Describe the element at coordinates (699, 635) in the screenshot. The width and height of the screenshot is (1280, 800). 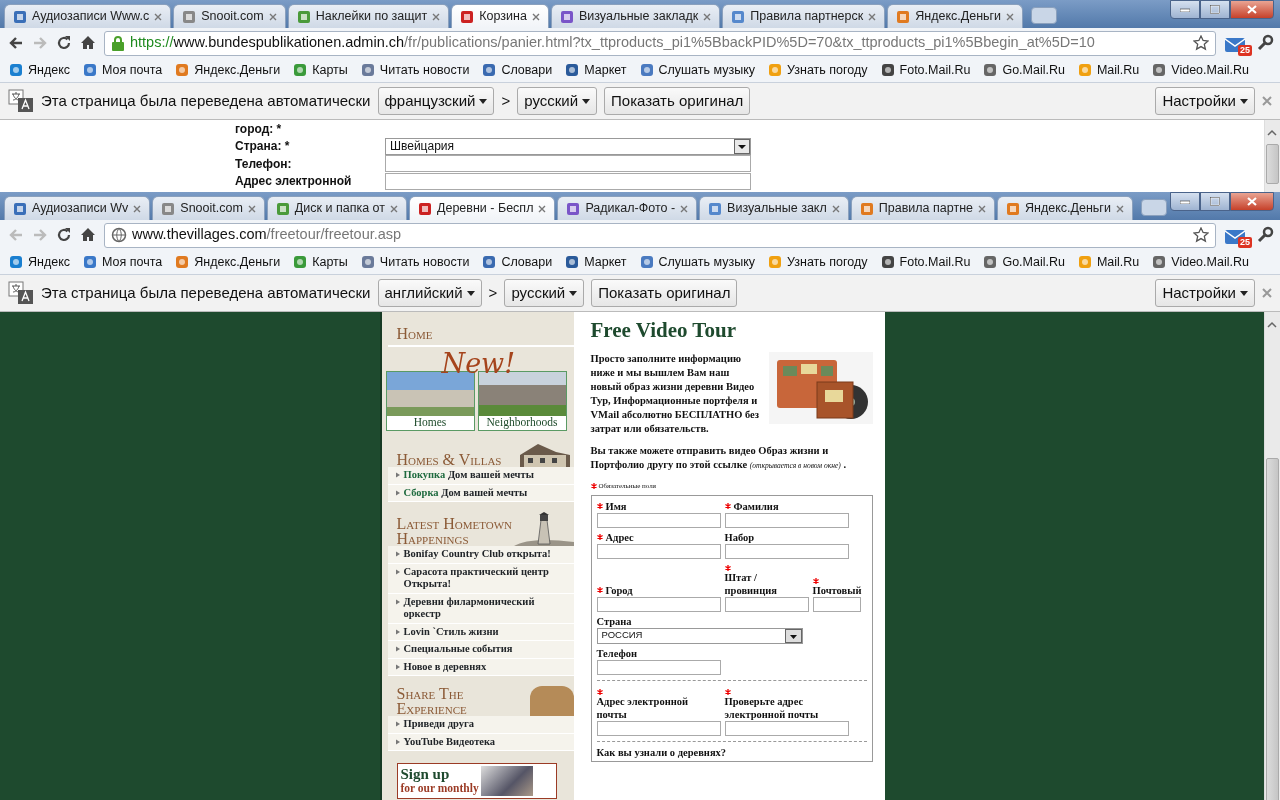
I see `country-select: РОССИЯ` at that location.